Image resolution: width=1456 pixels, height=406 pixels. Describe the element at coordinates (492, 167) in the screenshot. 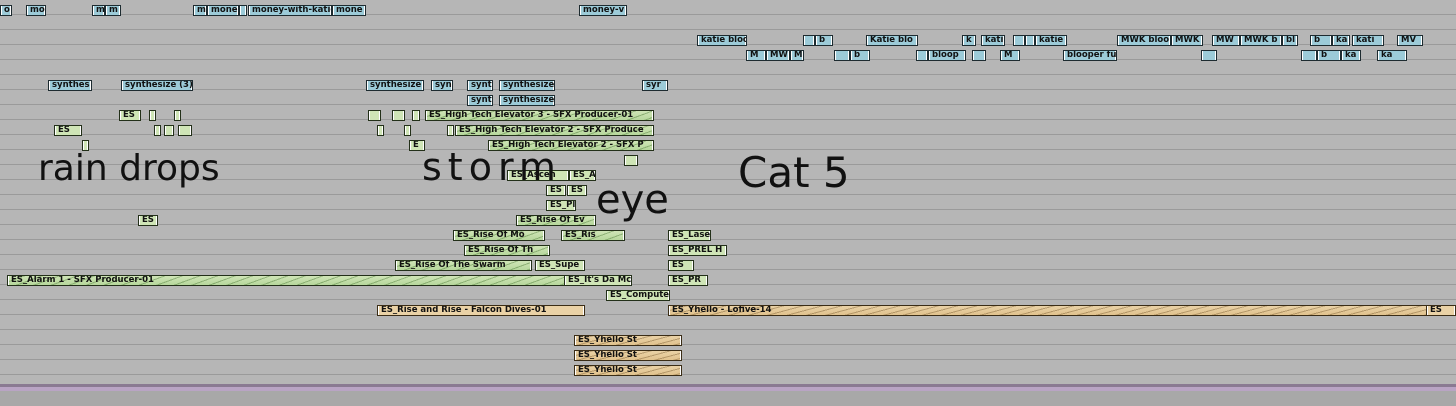

I see `annotation-storm: storm` at that location.